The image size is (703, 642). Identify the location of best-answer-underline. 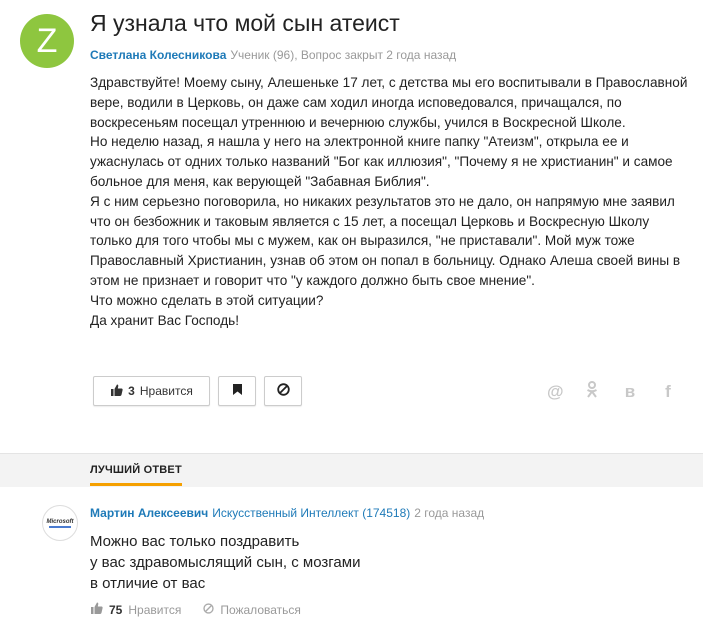
(136, 484).